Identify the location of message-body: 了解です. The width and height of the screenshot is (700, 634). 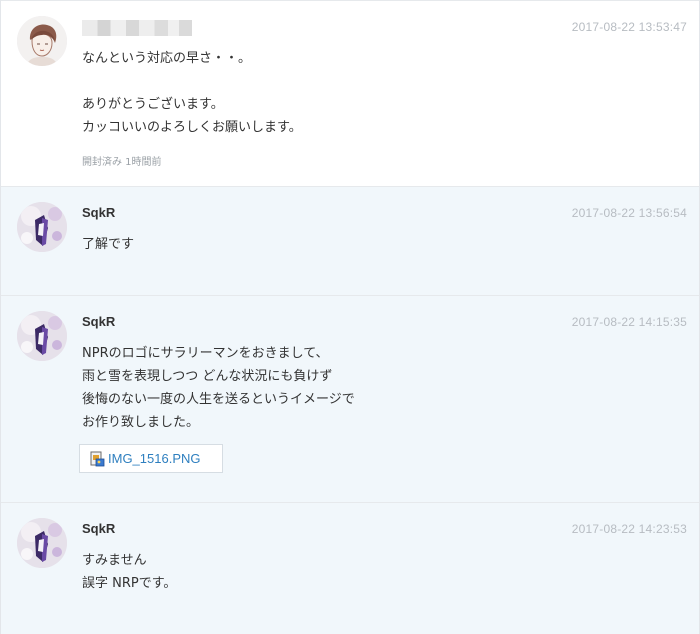
(377, 244).